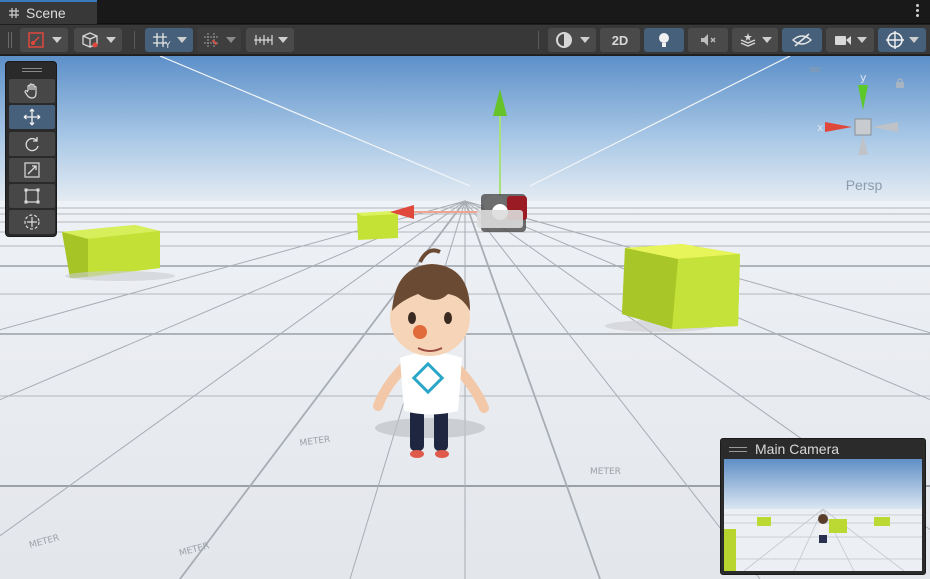 This screenshot has width=930, height=579. What do you see at coordinates (377, 225) in the screenshot?
I see `cube-mid` at bounding box center [377, 225].